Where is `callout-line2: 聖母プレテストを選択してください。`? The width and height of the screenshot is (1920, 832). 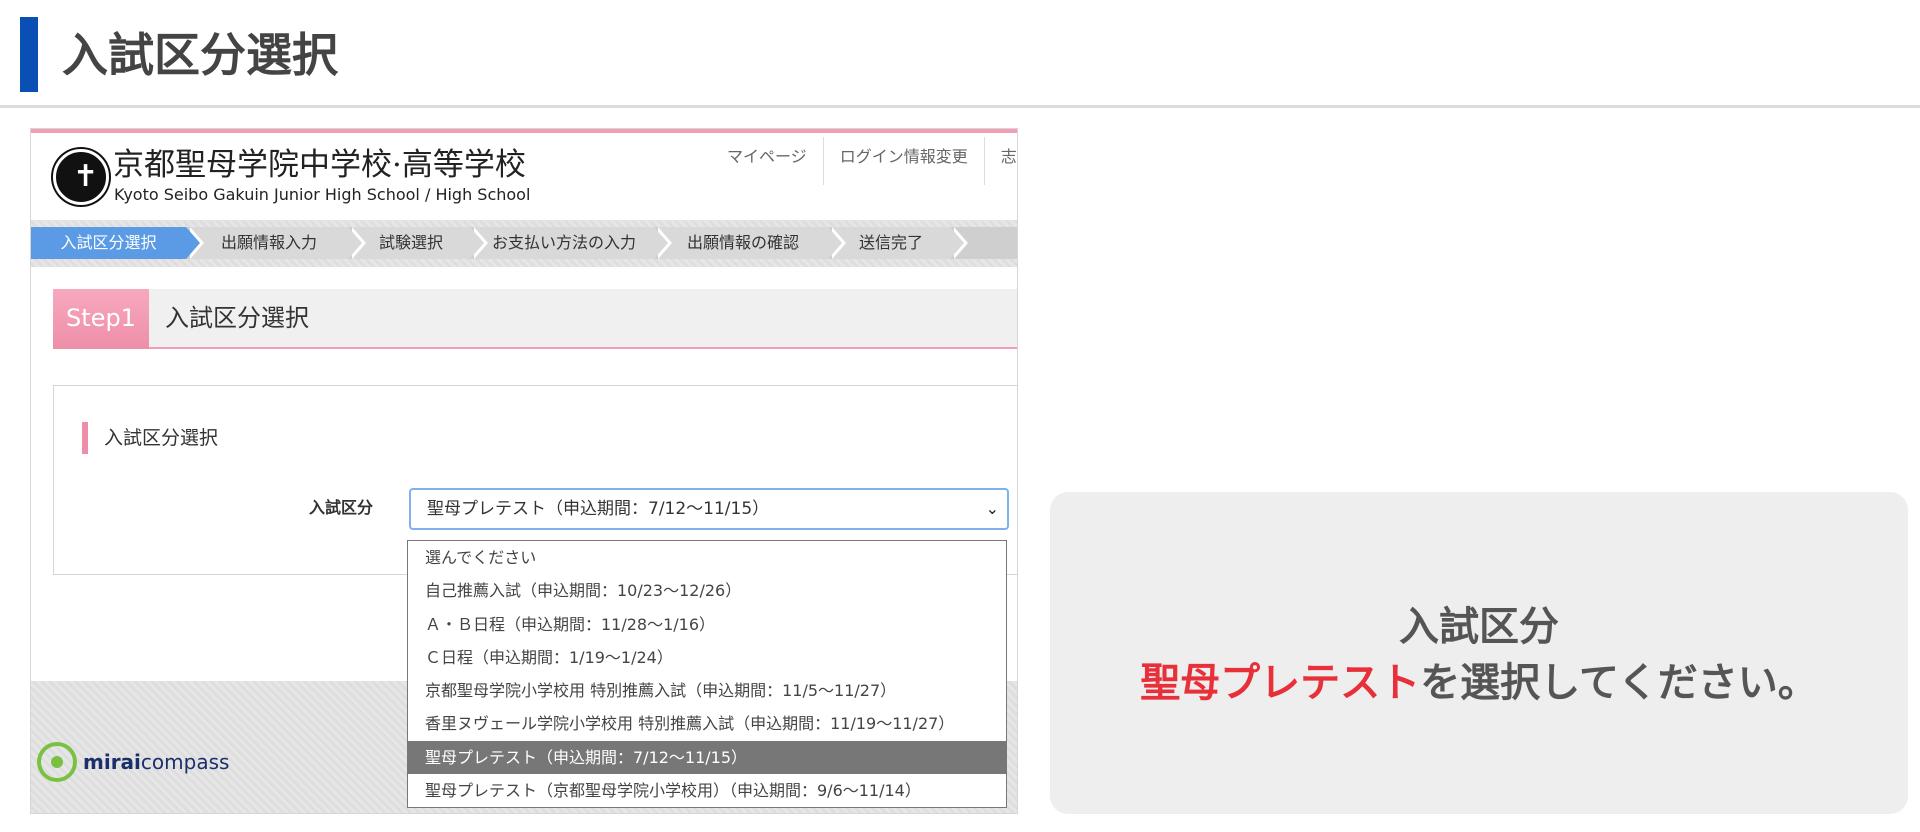 callout-line2: 聖母プレテストを選択してください。 is located at coordinates (1479, 683).